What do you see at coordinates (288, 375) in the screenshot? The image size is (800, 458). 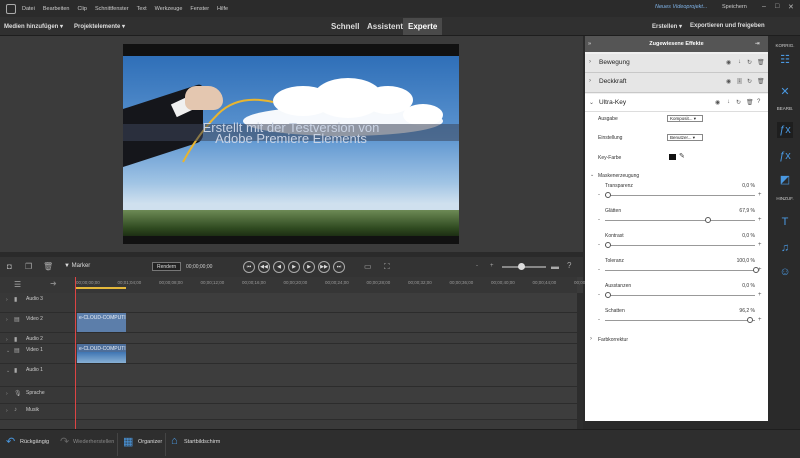 I see `track-row: ⌄ ▮ Audio 1` at bounding box center [288, 375].